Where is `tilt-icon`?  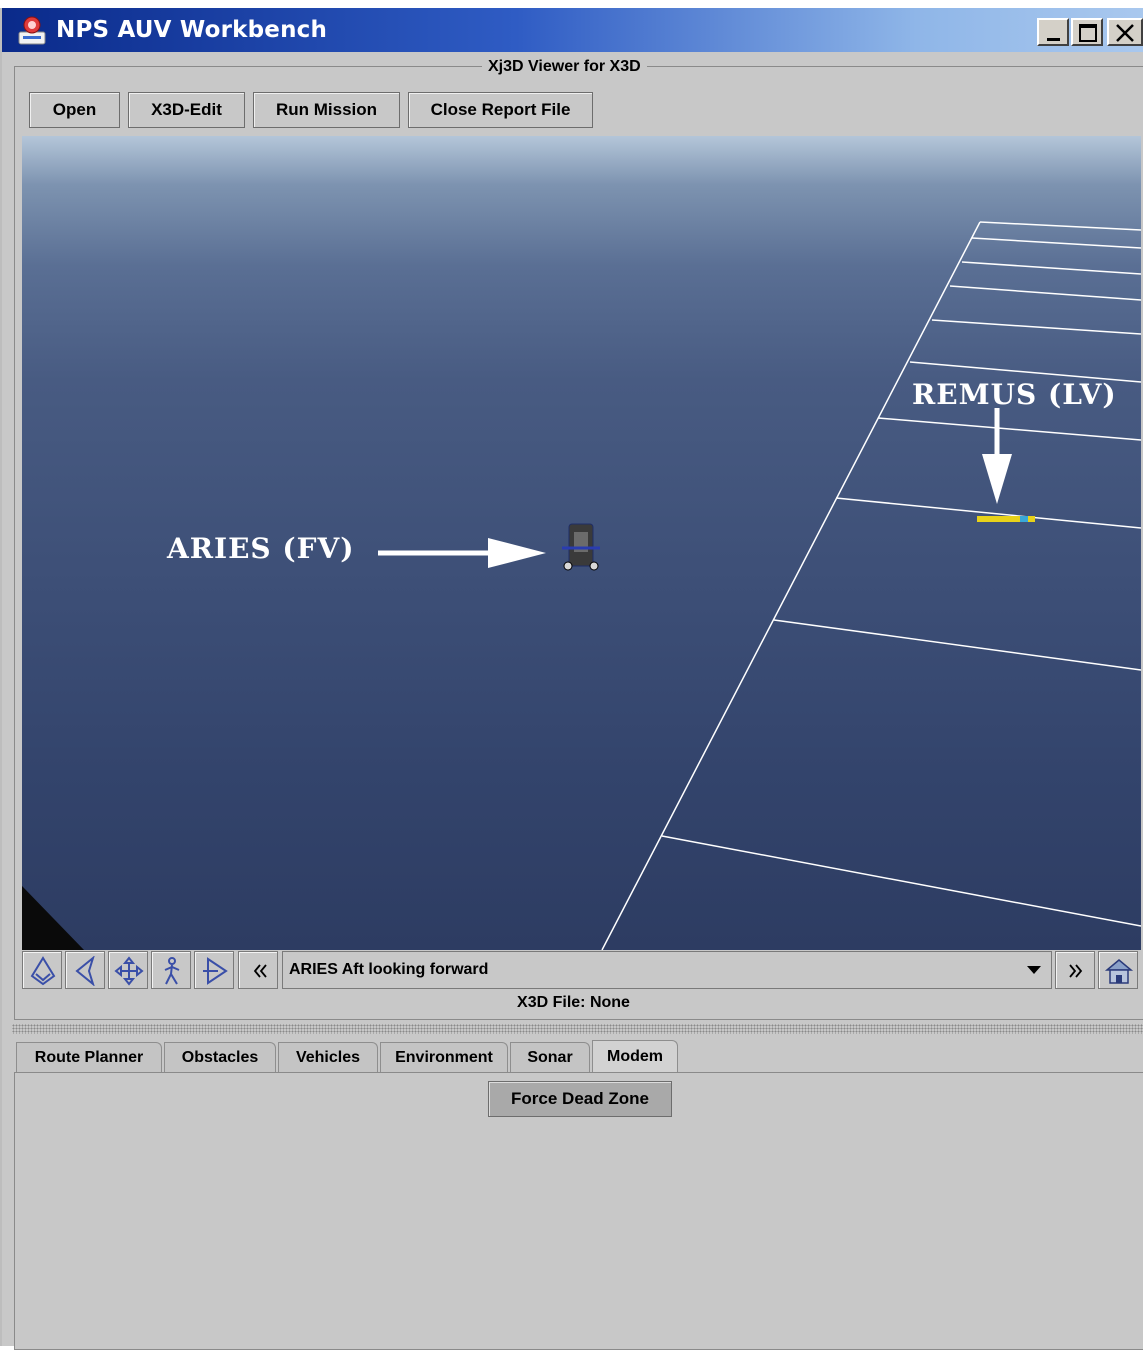 tilt-icon is located at coordinates (215, 971).